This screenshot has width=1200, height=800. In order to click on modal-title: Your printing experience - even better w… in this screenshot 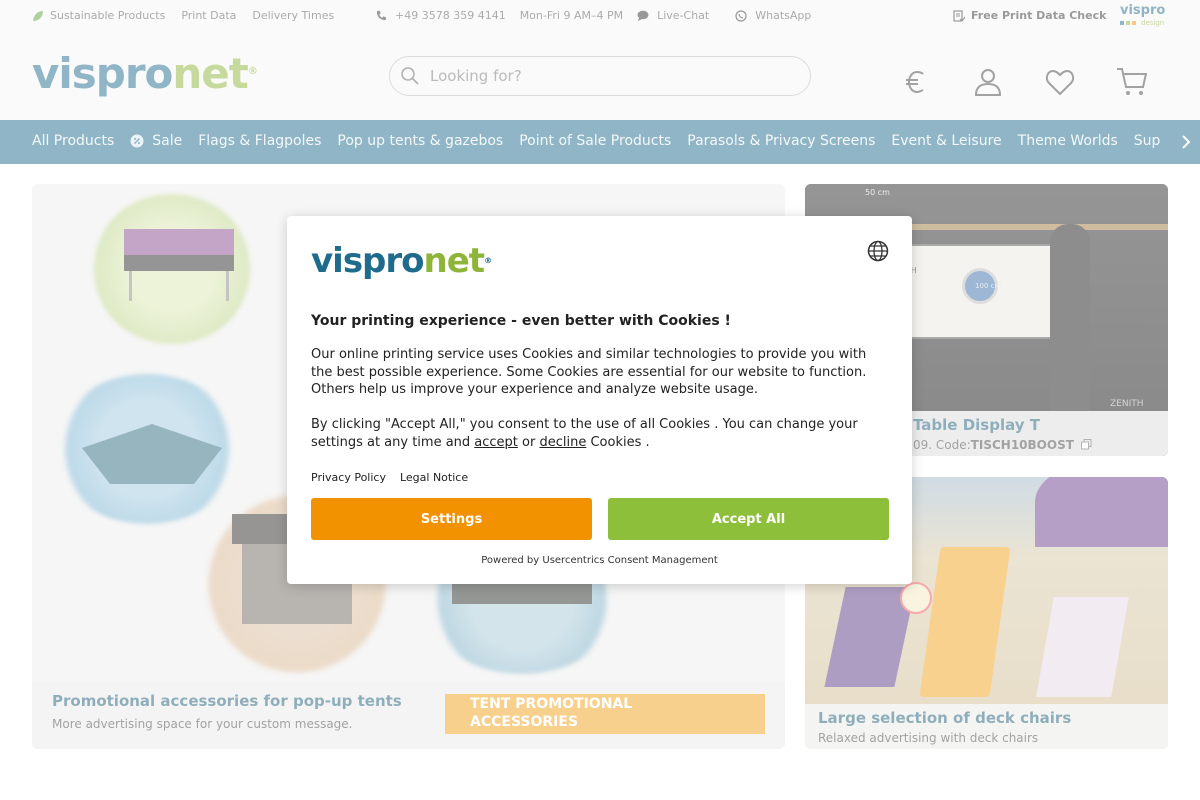, I will do `click(521, 321)`.